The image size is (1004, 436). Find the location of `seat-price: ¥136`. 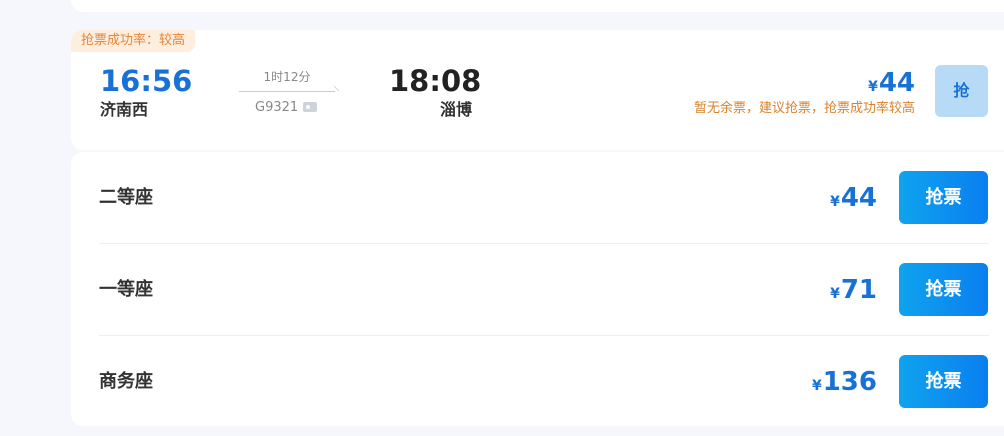

seat-price: ¥136 is located at coordinates (844, 384).